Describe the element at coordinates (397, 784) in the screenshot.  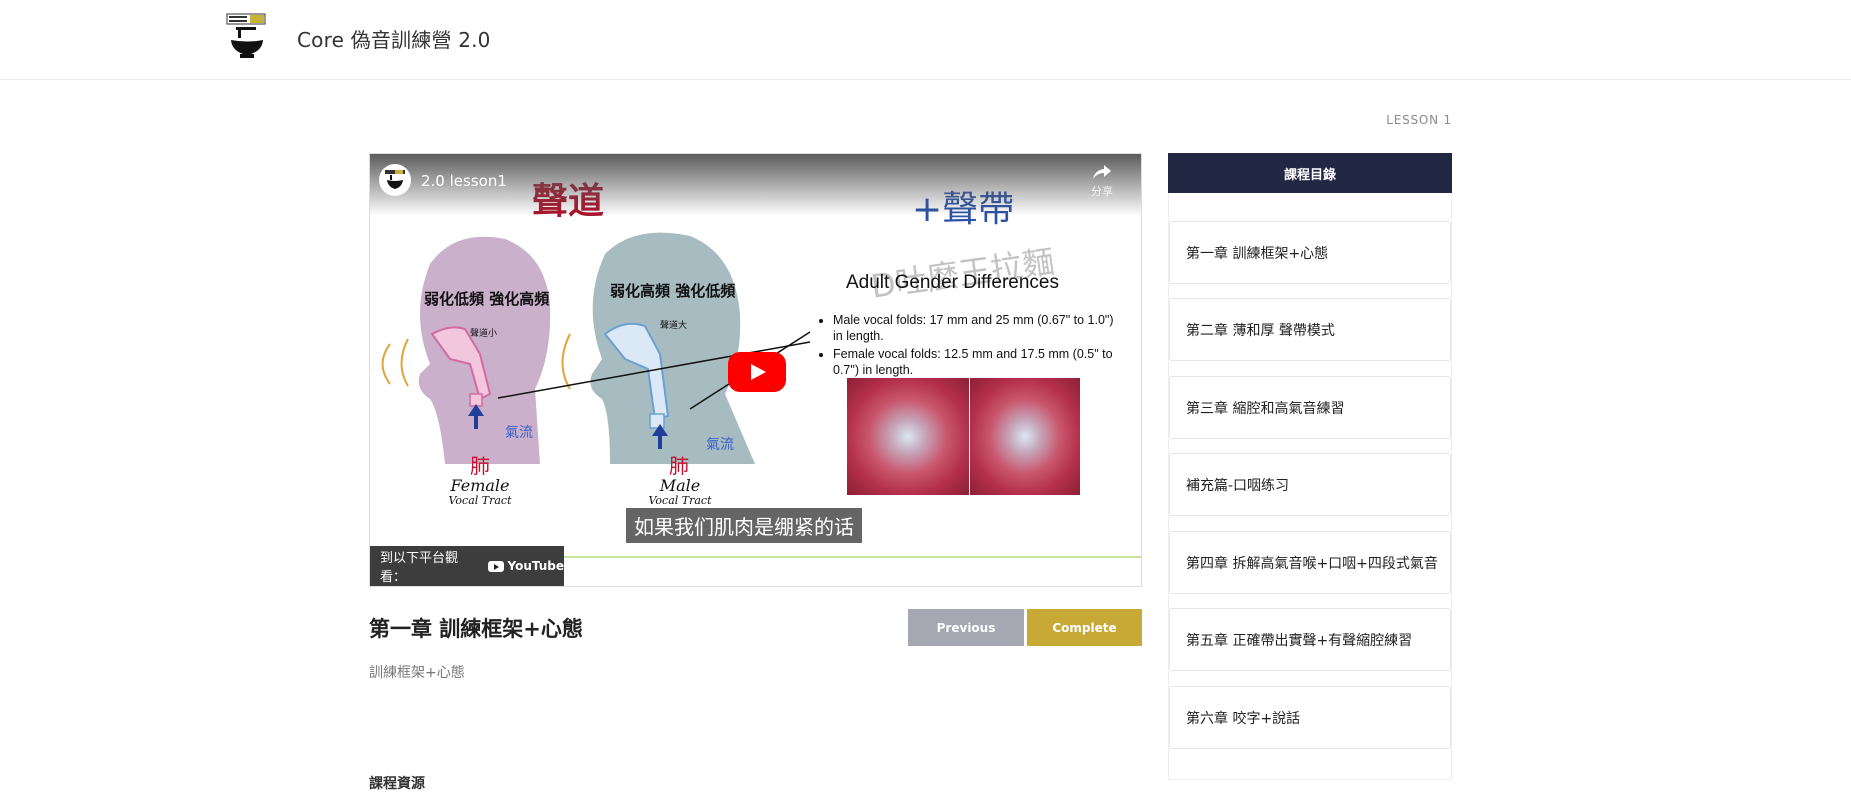
I see `course-resources-heading: 課程資源` at that location.